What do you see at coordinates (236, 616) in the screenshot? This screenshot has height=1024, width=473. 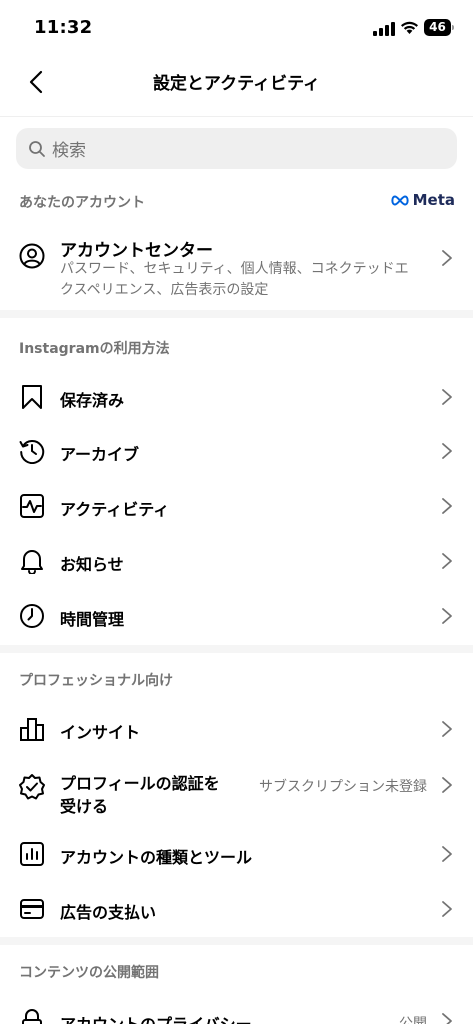 I see `menu-item-time-management: 時間管理` at bounding box center [236, 616].